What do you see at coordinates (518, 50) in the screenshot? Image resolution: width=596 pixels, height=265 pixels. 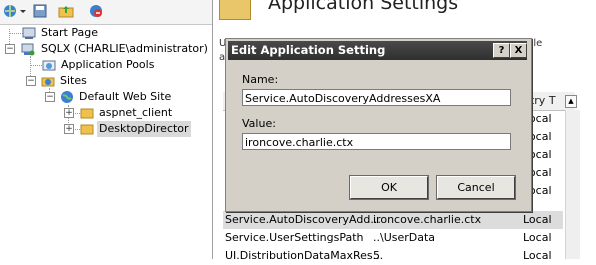 I see `close-button: X` at bounding box center [518, 50].